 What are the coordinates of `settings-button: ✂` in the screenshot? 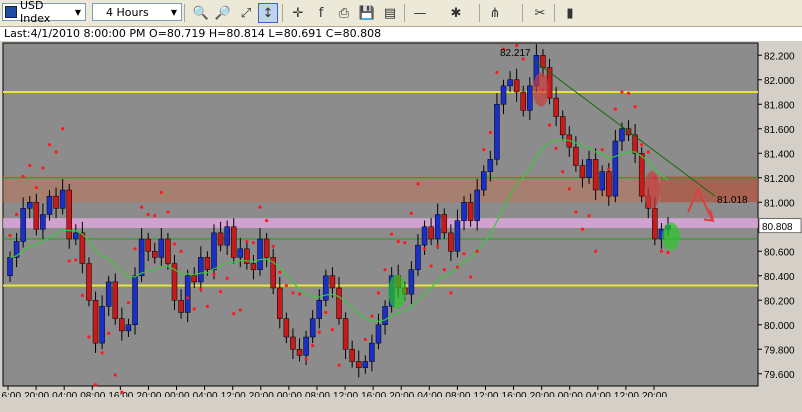 It's located at (540, 13).